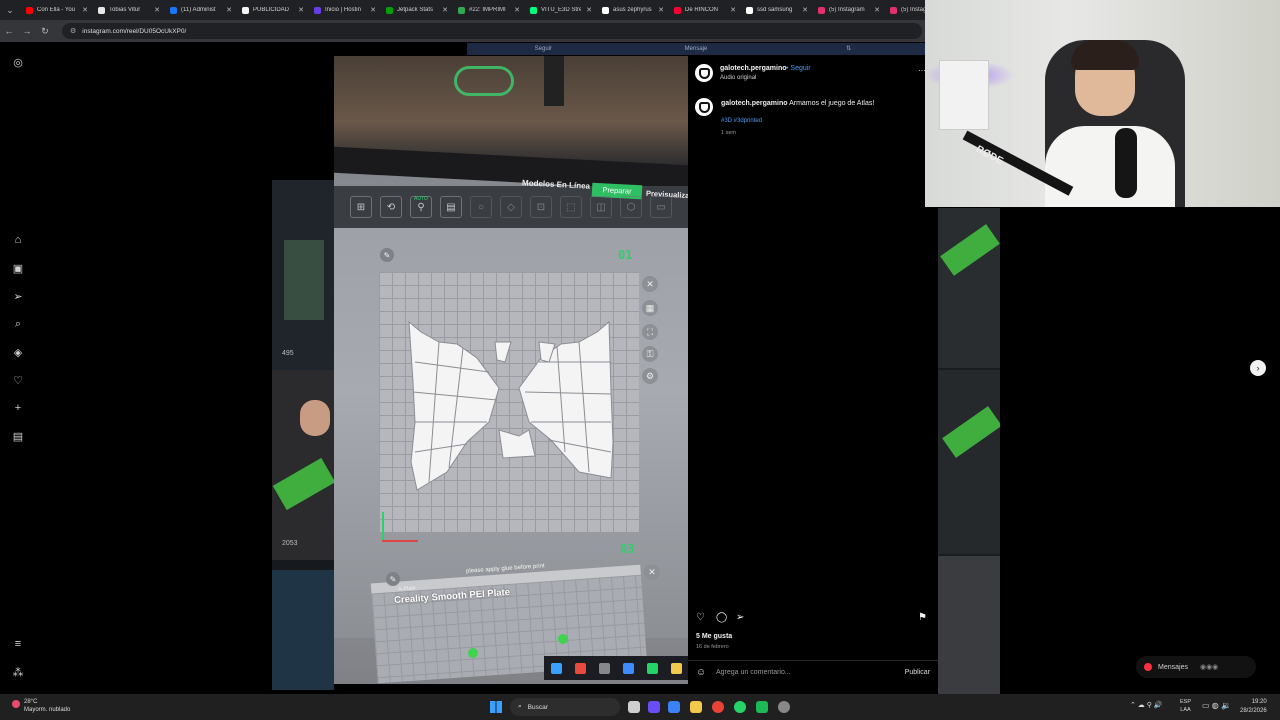 The image size is (1280, 720). What do you see at coordinates (492, 31) in the screenshot?
I see `url-input: ⚙ instagram.com/reel/DU05OcUkXP0/` at bounding box center [492, 31].